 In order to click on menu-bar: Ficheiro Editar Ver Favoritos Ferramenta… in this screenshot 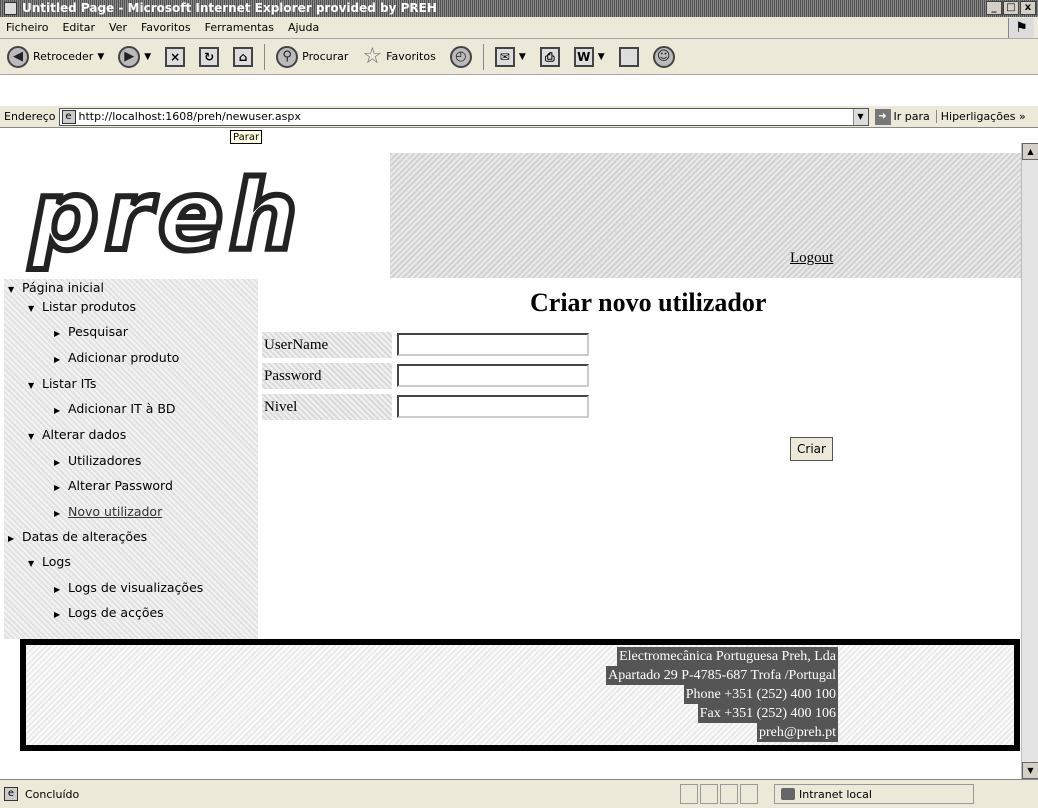, I will do `click(519, 28)`.